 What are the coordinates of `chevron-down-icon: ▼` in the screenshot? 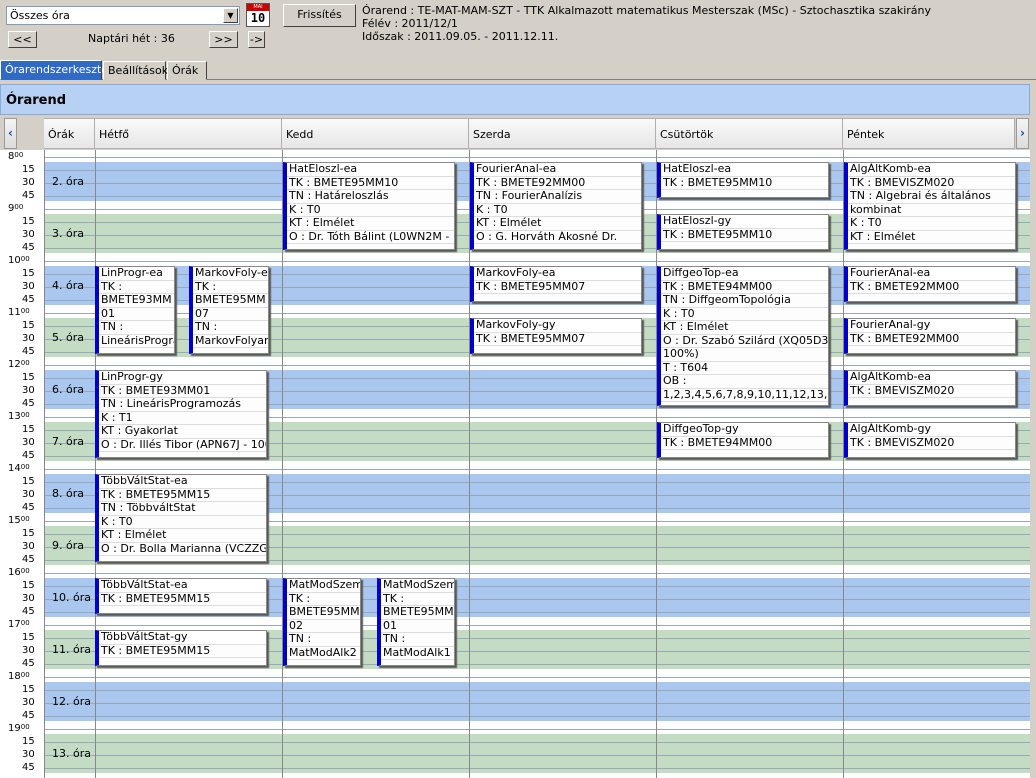 It's located at (230, 15).